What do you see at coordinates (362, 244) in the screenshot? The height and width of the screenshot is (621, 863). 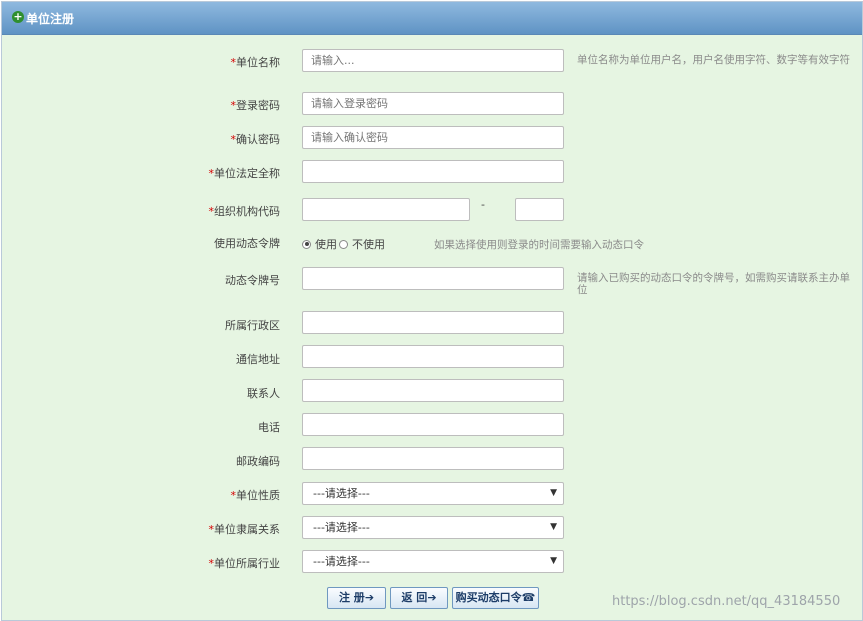 I see `radio-no-token: 不使用` at bounding box center [362, 244].